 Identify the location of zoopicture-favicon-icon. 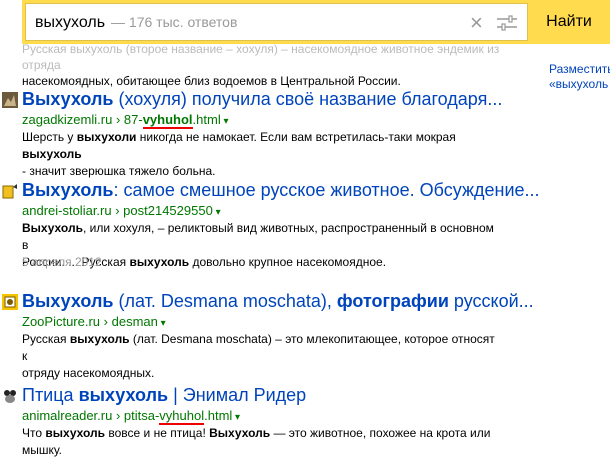
(10, 302).